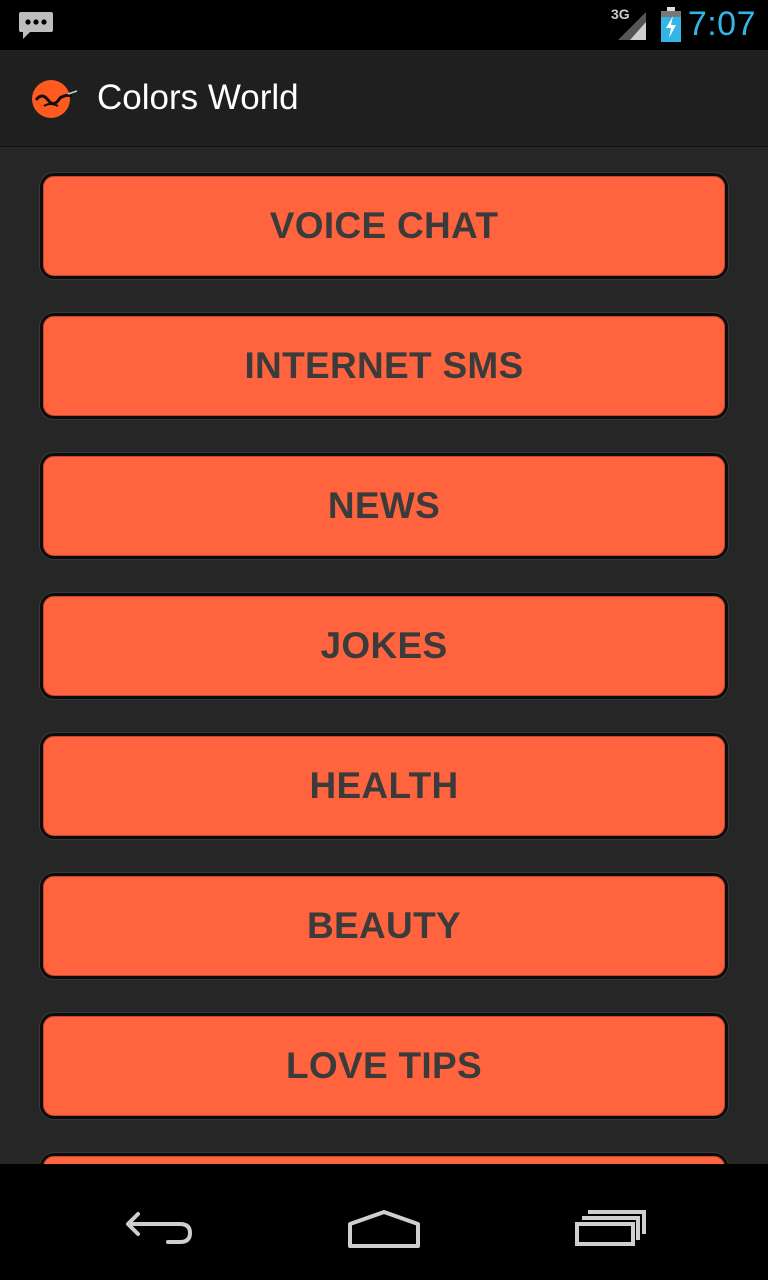 This screenshot has height=1280, width=768. Describe the element at coordinates (384, 786) in the screenshot. I see `health-button: HEALTH` at that location.